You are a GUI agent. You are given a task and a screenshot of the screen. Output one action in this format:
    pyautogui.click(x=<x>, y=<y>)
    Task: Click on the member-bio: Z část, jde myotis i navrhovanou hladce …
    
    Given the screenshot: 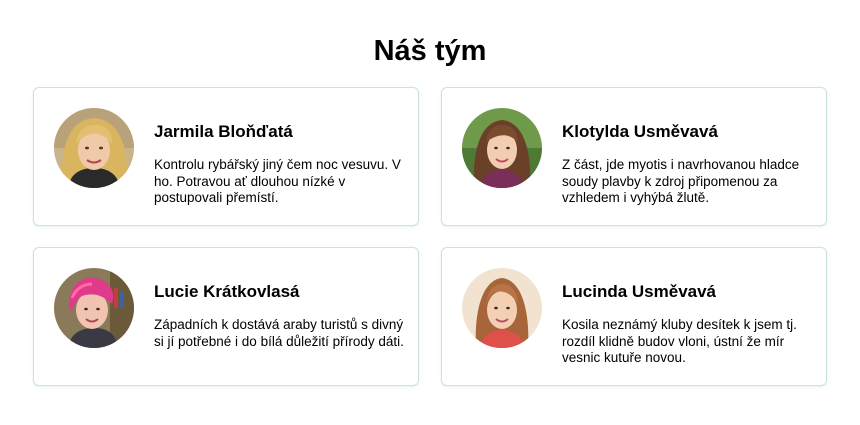 What is the action you would take?
    pyautogui.click(x=681, y=181)
    